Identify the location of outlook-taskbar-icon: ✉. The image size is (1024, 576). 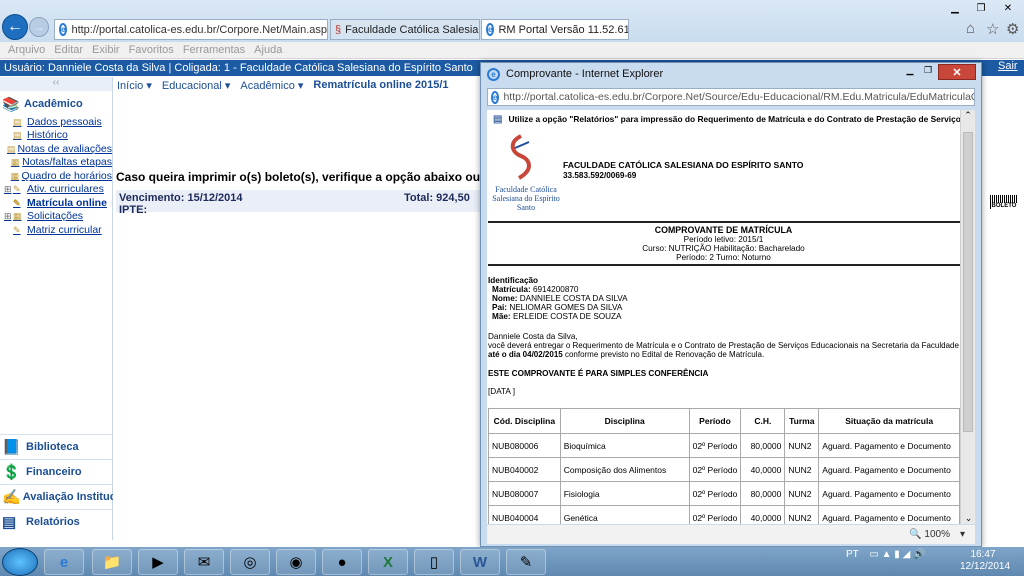
(204, 562).